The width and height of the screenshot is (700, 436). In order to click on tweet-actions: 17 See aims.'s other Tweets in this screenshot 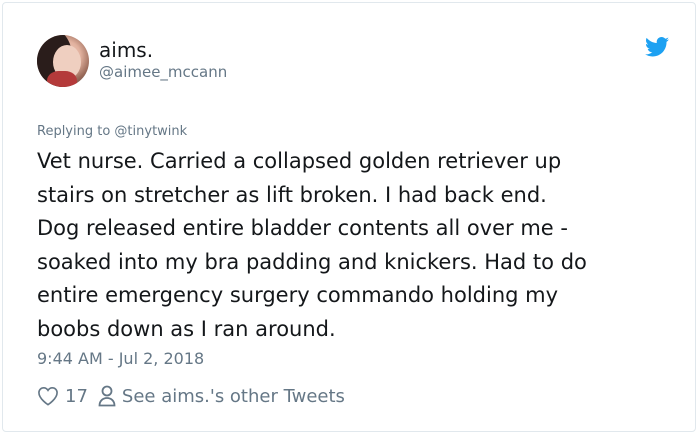, I will do `click(191, 396)`.